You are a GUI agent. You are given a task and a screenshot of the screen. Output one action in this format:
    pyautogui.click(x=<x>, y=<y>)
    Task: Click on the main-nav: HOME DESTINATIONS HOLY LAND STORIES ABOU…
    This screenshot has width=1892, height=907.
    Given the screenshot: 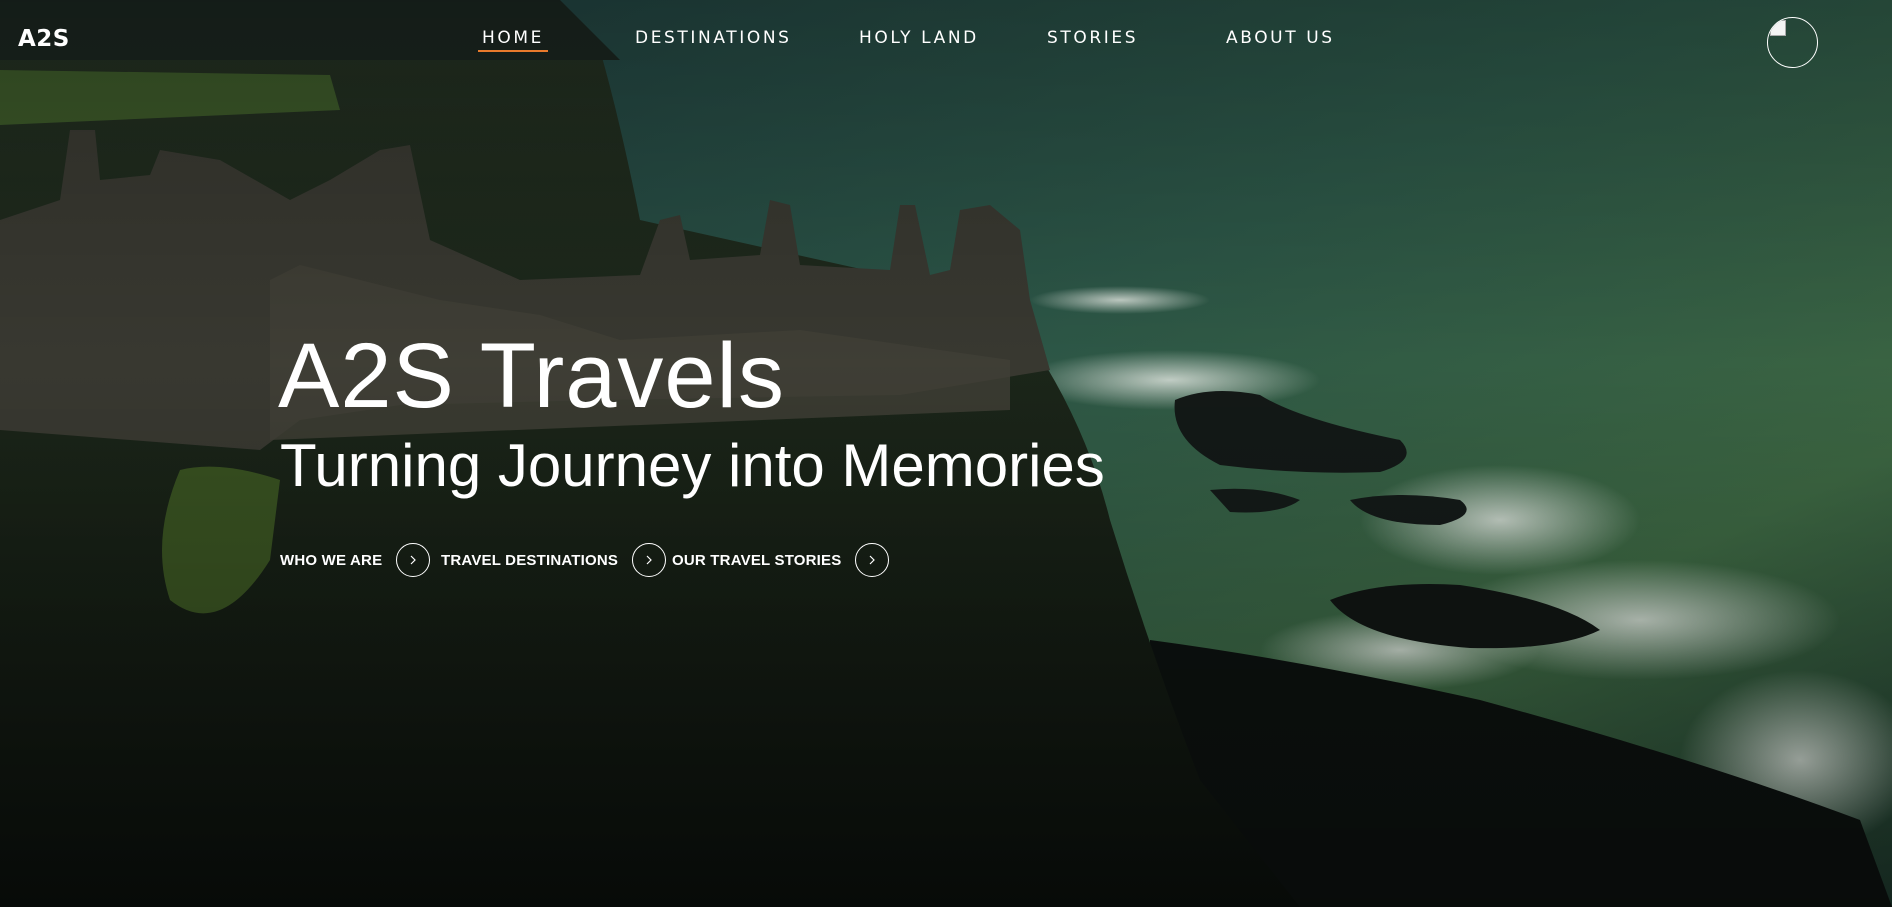 What is the action you would take?
    pyautogui.click(x=946, y=43)
    